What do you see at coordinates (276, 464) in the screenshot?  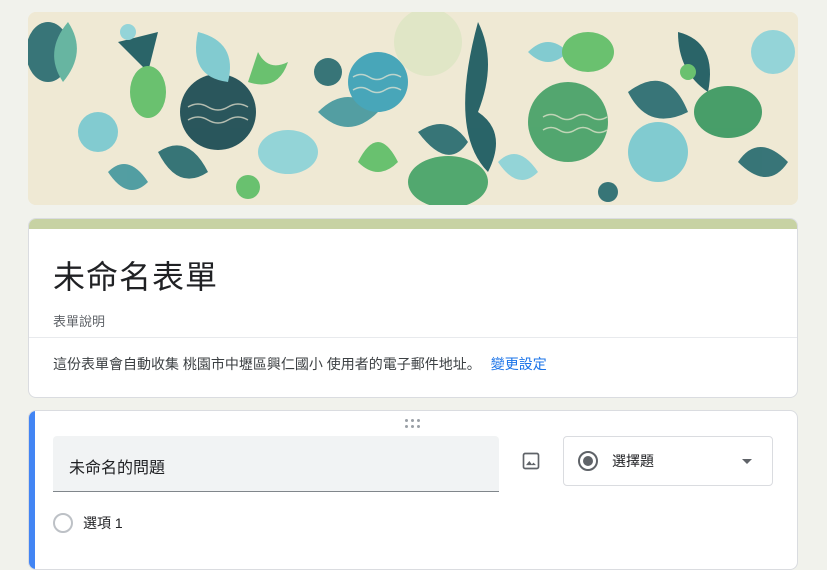 I see `question-title-input: 未命名的問題` at bounding box center [276, 464].